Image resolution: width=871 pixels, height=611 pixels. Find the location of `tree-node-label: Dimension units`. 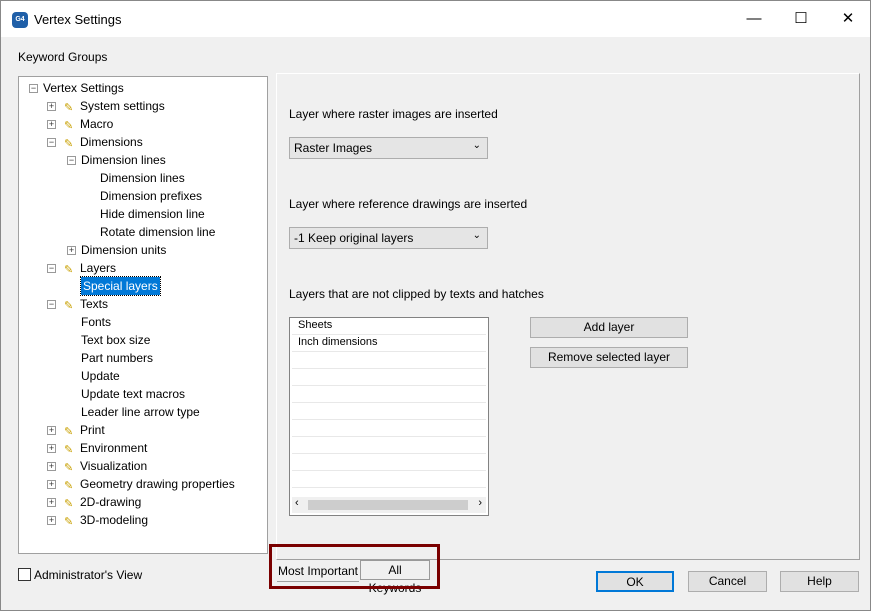

tree-node-label: Dimension units is located at coordinates (124, 250).